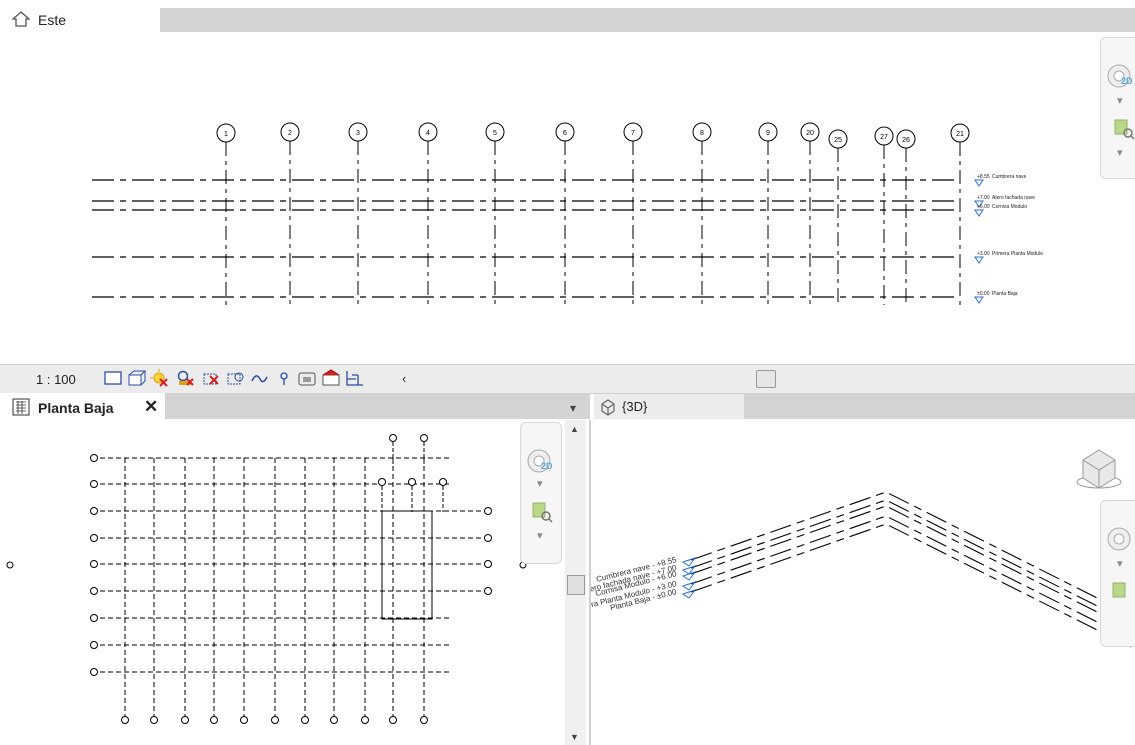 This screenshot has height=745, width=1135. What do you see at coordinates (259, 379) in the screenshot?
I see `unlock-3d-icon` at bounding box center [259, 379].